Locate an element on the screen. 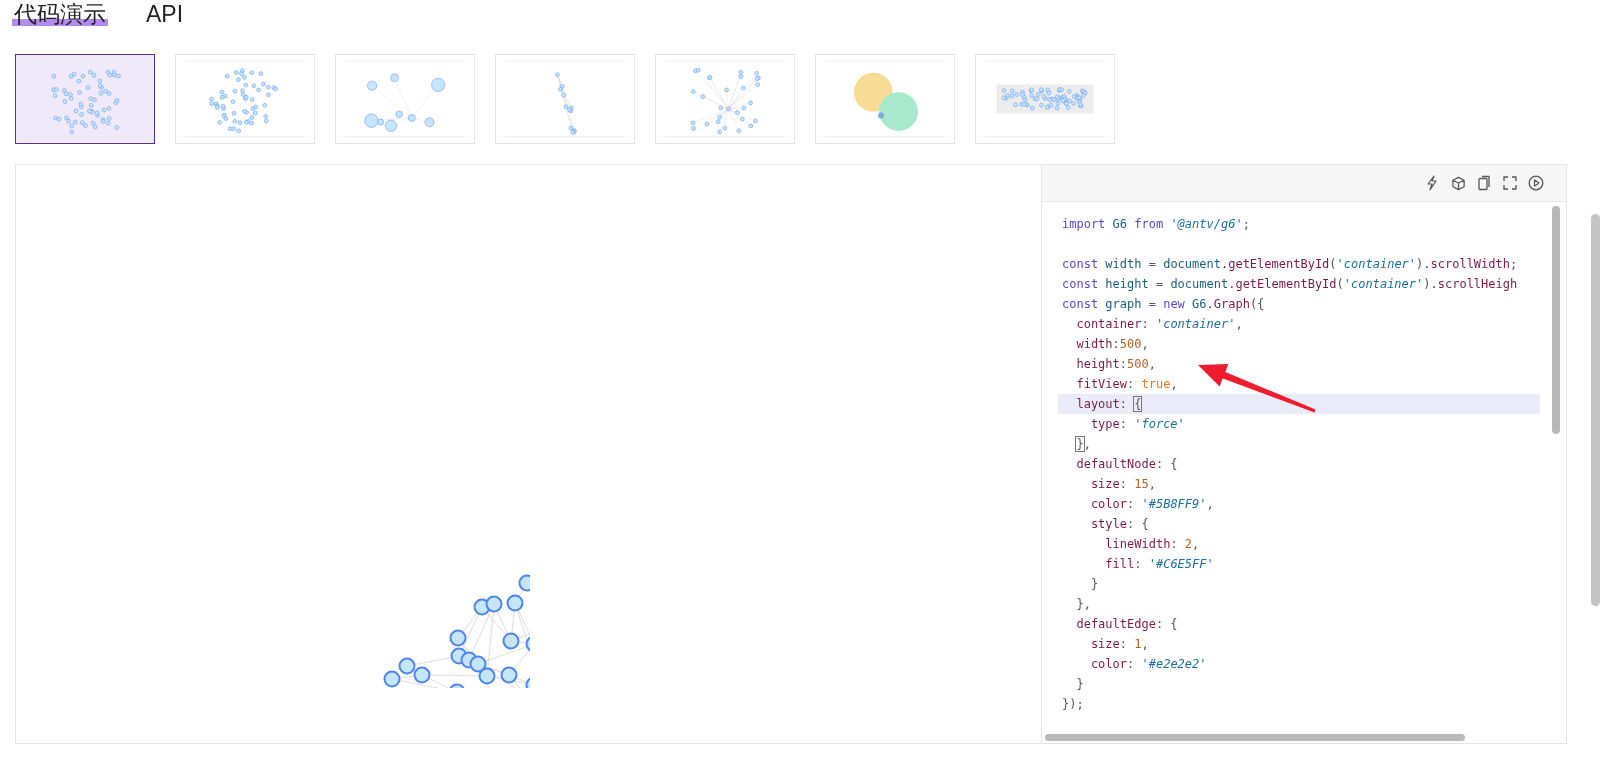 The width and height of the screenshot is (1605, 769). code-line: style: { is located at coordinates (1119, 524).